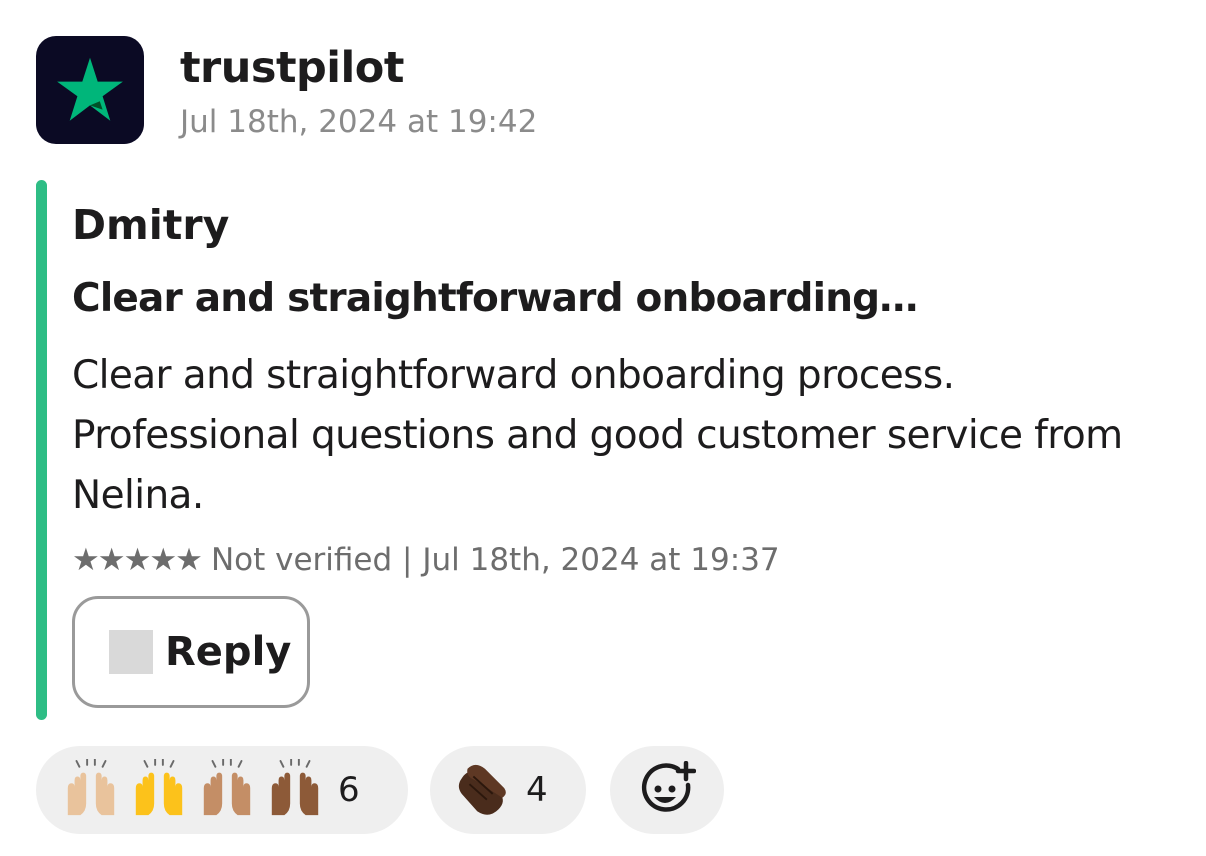  What do you see at coordinates (495, 560) in the screenshot?
I see `review-meta-text: Not verified | Jul 18th, 2024 at 19:37` at bounding box center [495, 560].